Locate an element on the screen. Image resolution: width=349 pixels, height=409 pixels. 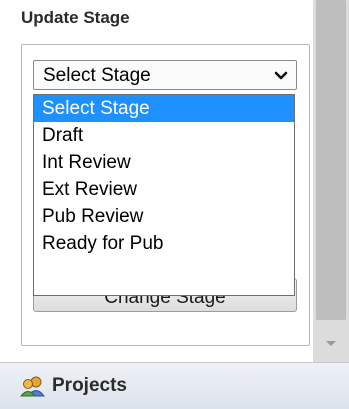
stage-option-int-review: Int Review is located at coordinates (164, 162).